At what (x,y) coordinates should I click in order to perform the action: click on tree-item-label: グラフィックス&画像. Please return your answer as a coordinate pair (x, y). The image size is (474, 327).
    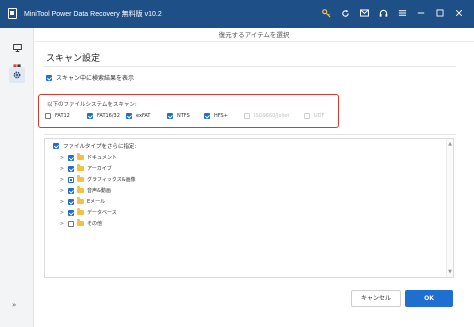
    Looking at the image, I should click on (111, 180).